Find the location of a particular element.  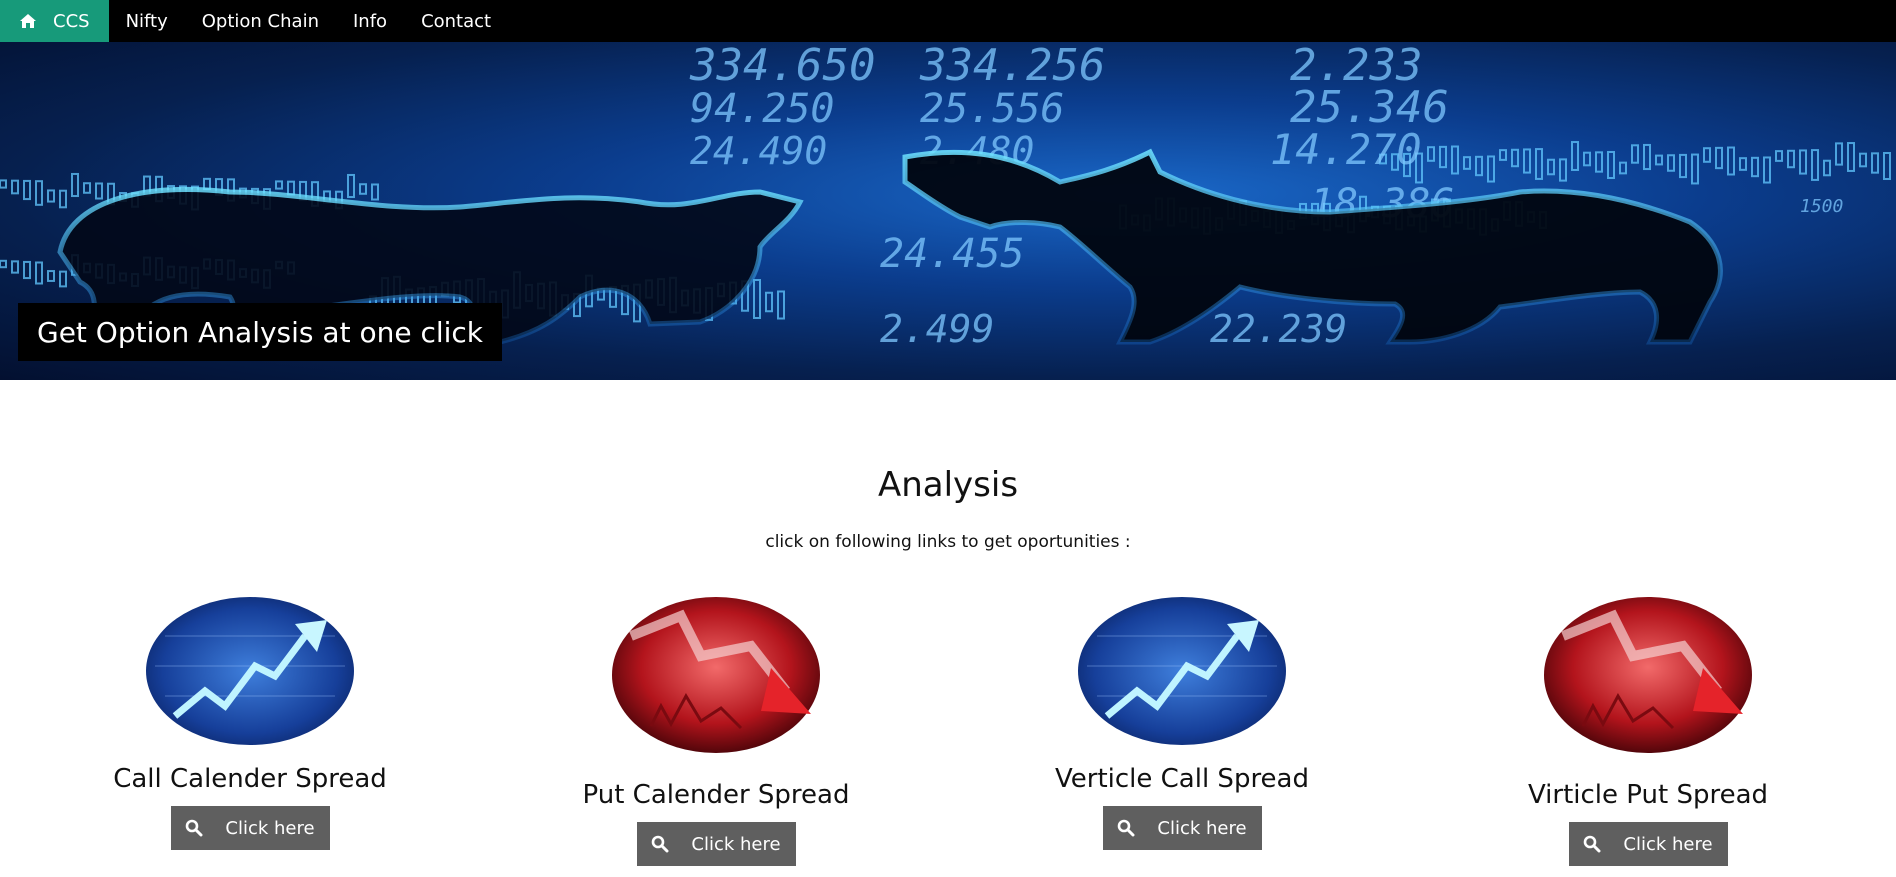

ticker-number: 14.270 is located at coordinates (1346, 149).